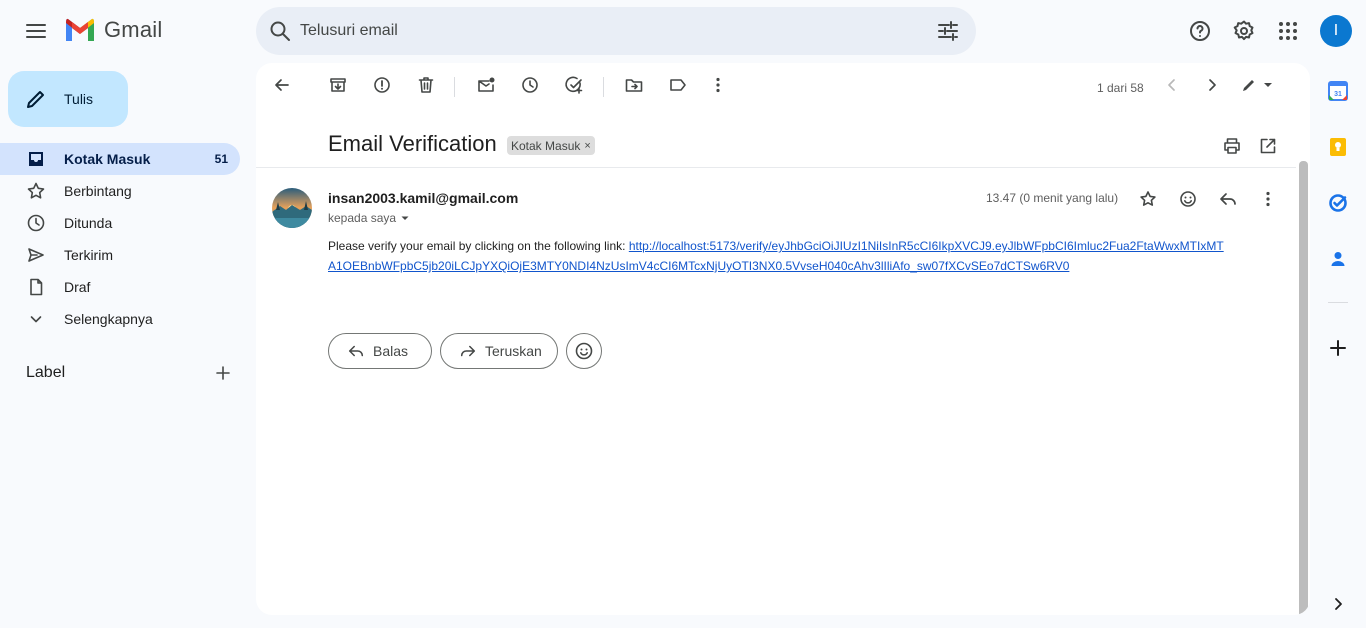 The height and width of the screenshot is (628, 1366). What do you see at coordinates (120, 287) in the screenshot?
I see `sidebar-item-drafts: Draf` at bounding box center [120, 287].